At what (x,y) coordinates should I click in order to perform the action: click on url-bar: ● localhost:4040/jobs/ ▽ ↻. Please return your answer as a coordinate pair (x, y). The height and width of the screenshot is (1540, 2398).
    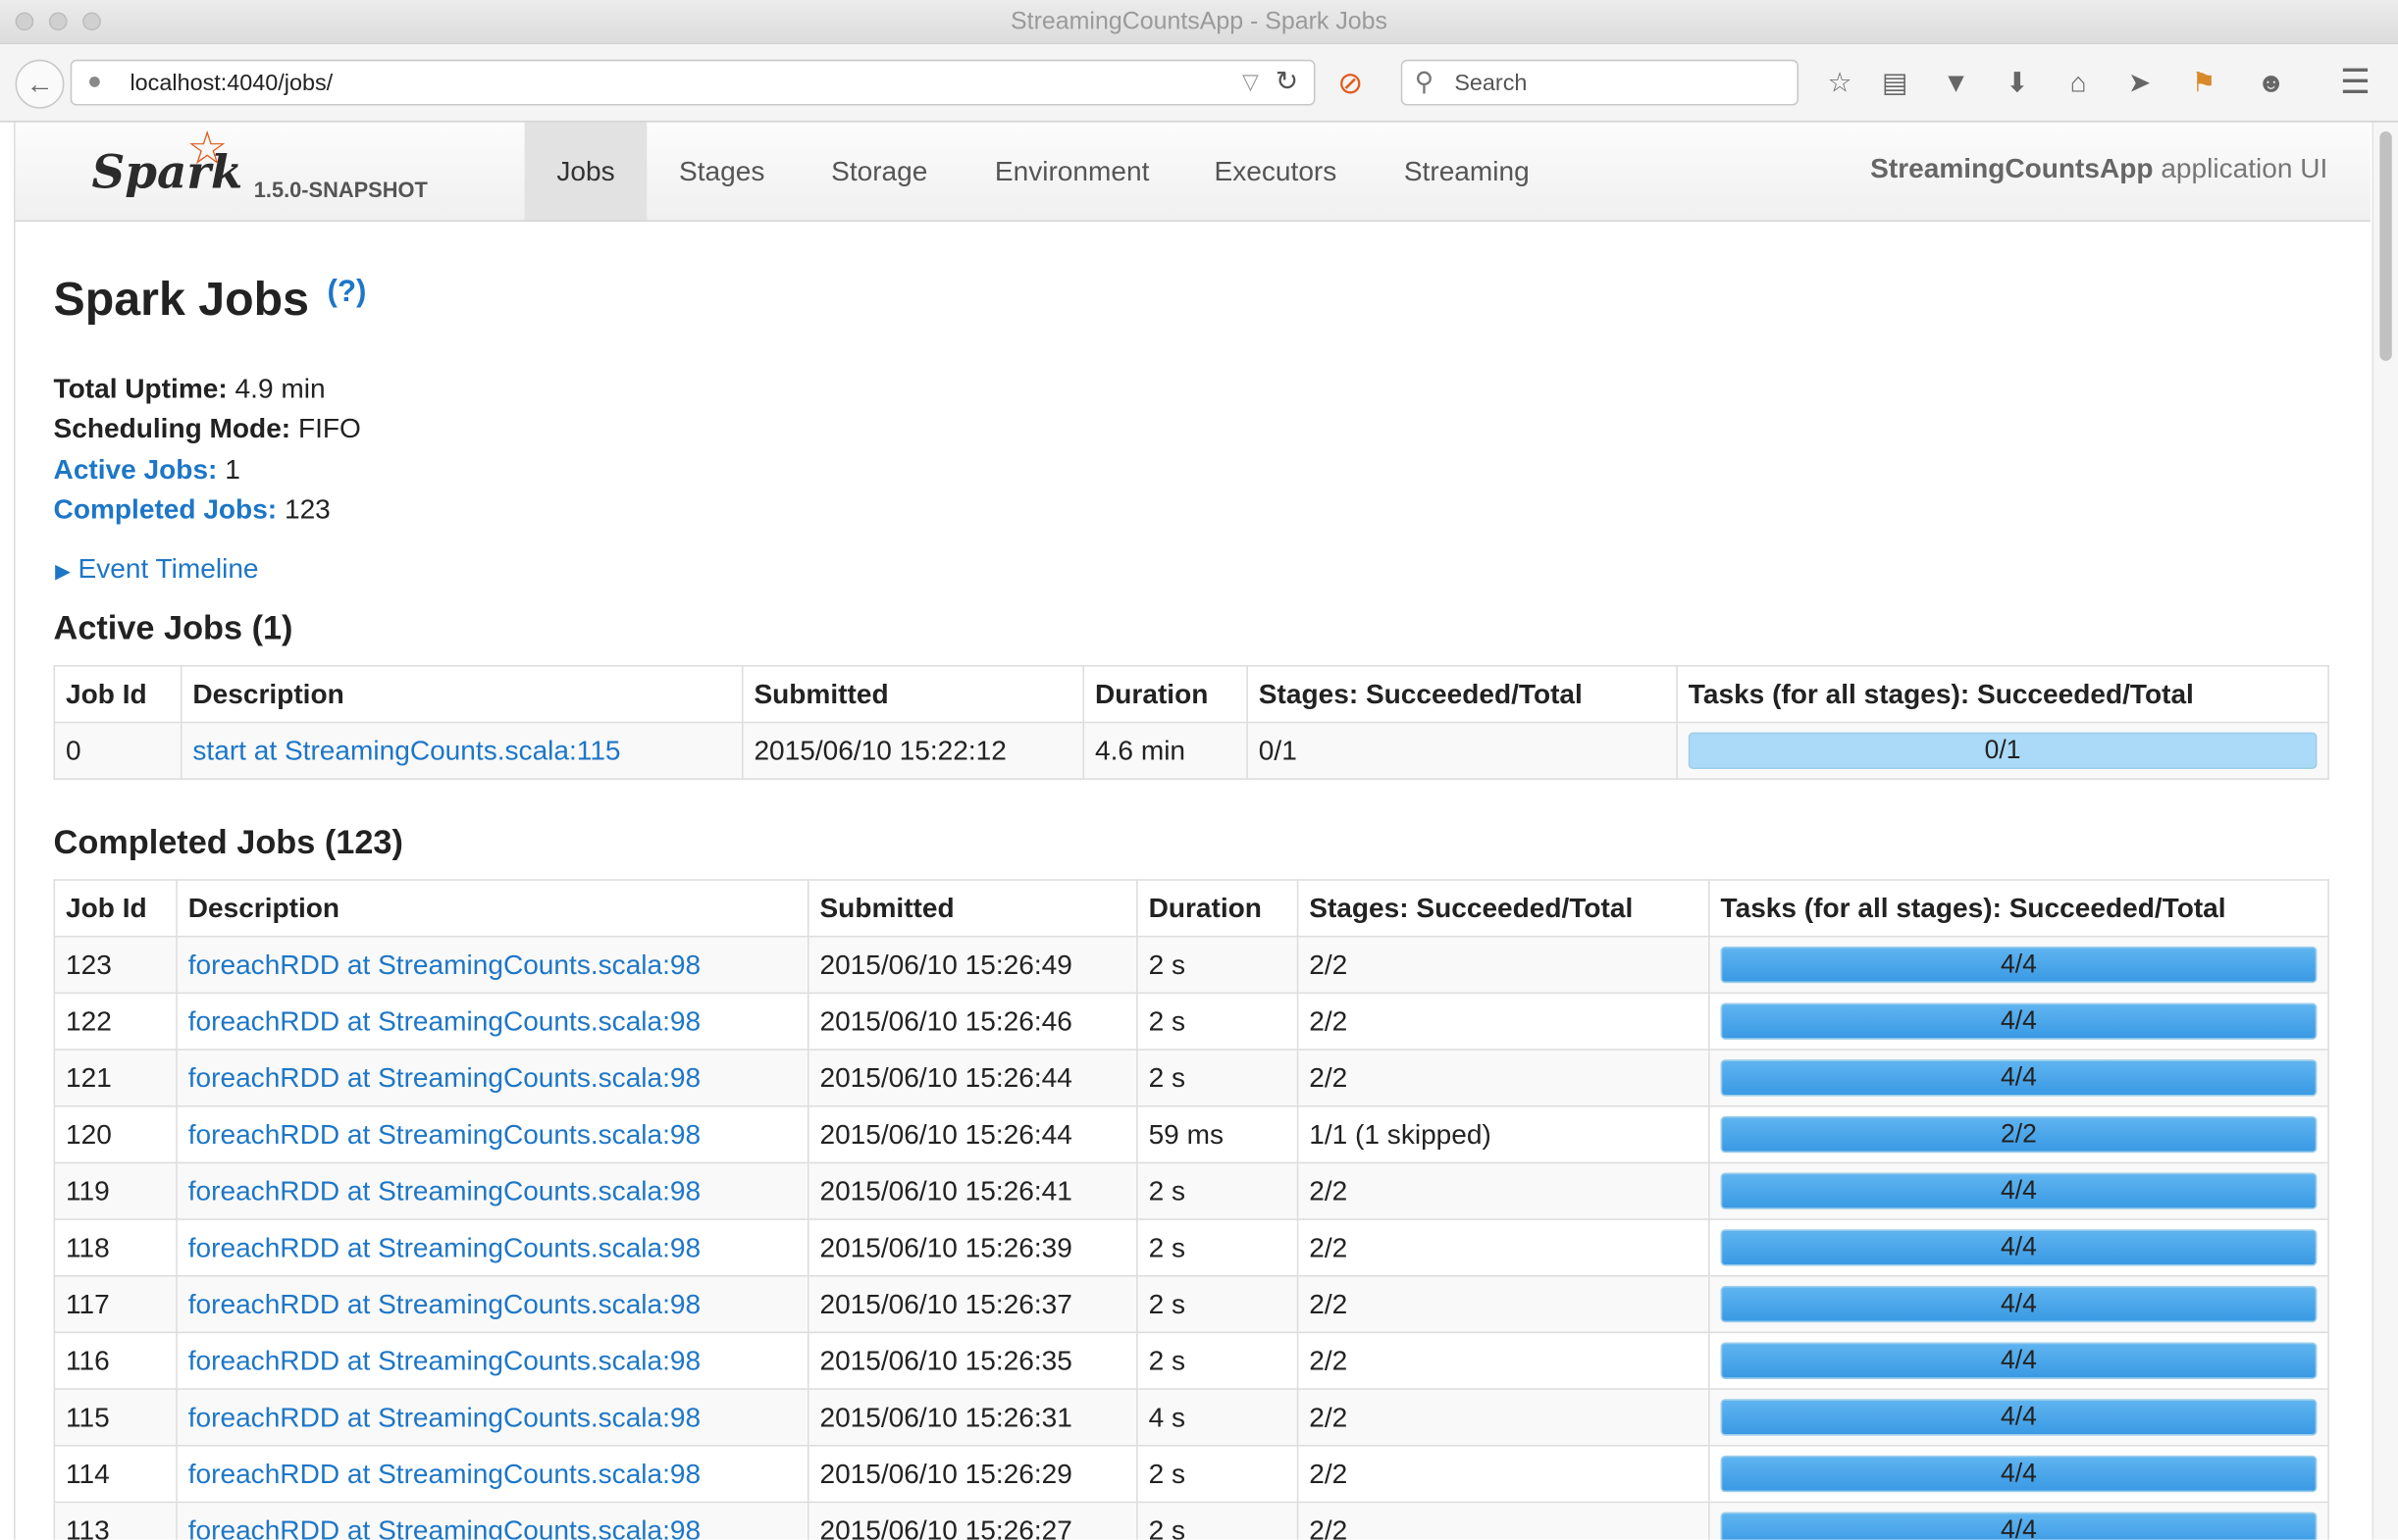
    Looking at the image, I should click on (693, 82).